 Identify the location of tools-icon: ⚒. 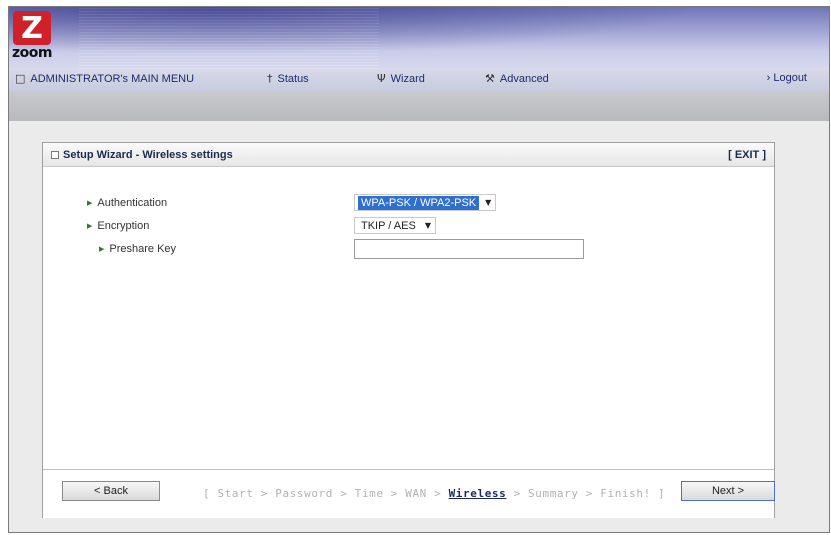
(490, 78).